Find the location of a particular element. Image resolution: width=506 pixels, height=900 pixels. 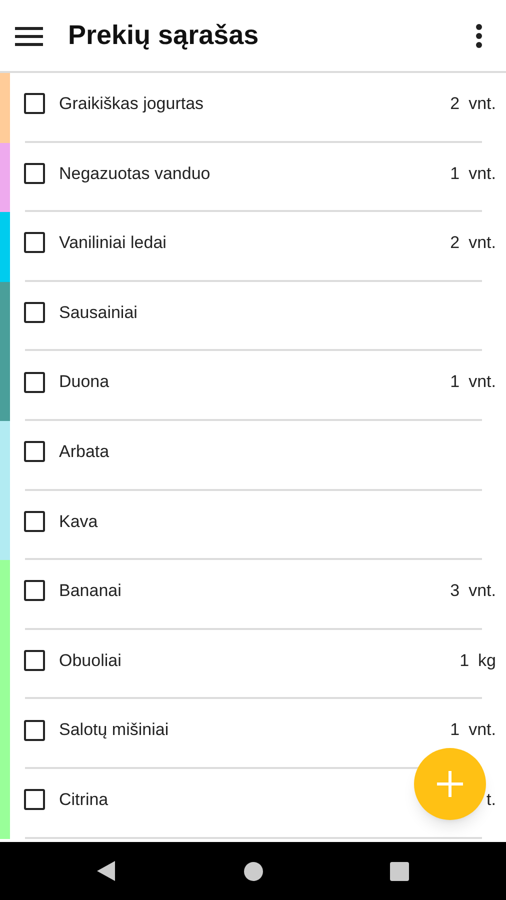

item-name: Obuoliai is located at coordinates (90, 661).